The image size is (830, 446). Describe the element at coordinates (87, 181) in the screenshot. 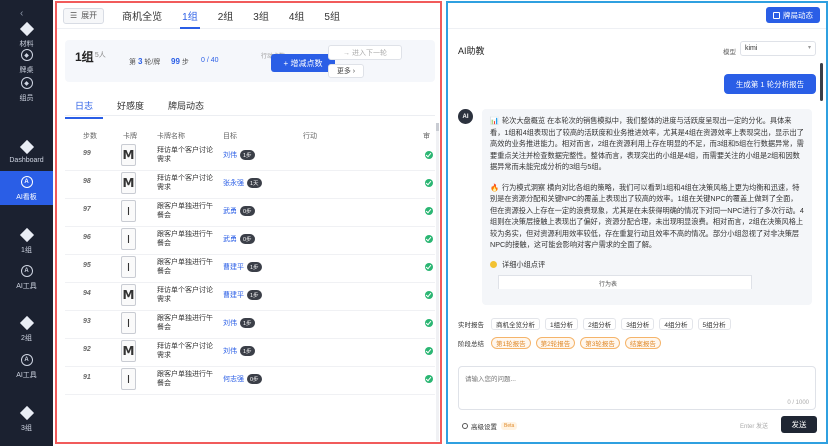

I see `step-number: 98` at that location.